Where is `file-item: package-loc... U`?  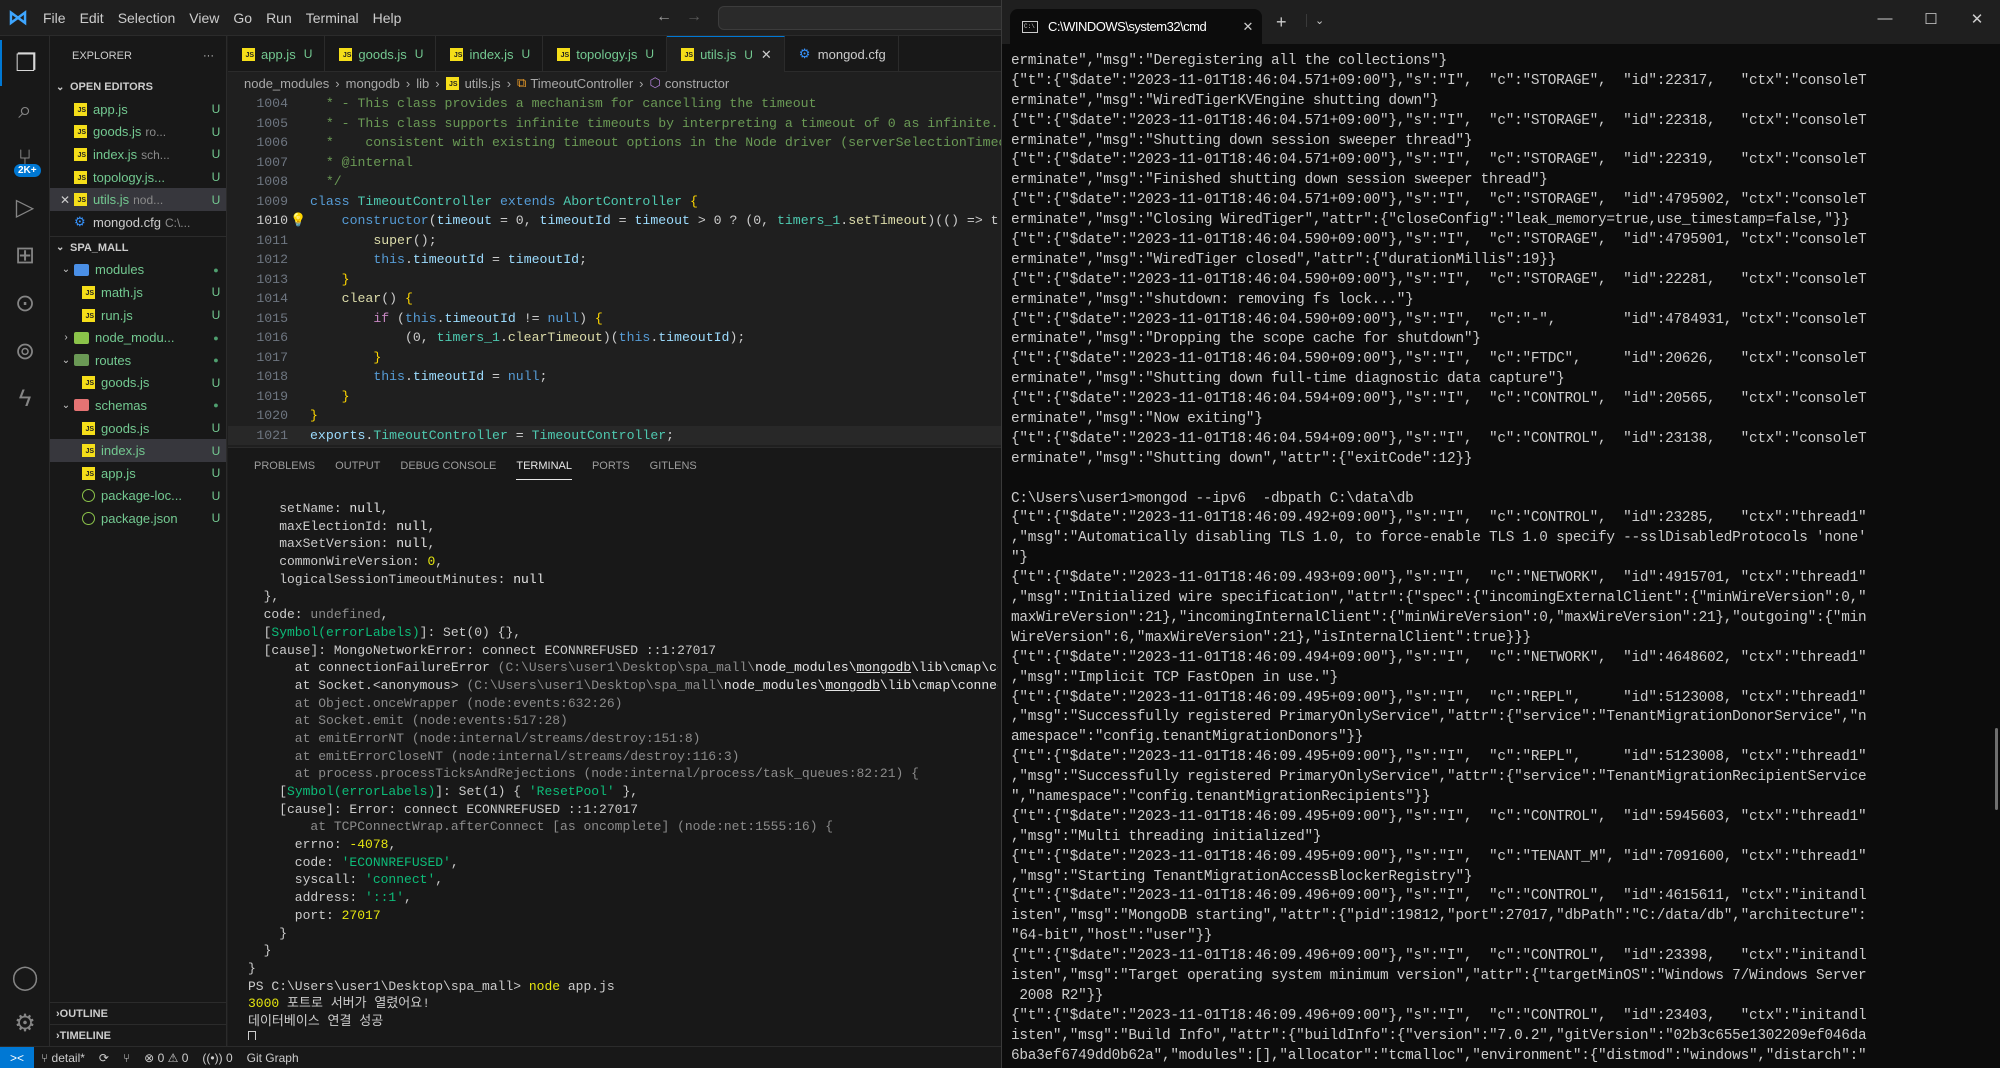
file-item: package-loc... U is located at coordinates (138, 496).